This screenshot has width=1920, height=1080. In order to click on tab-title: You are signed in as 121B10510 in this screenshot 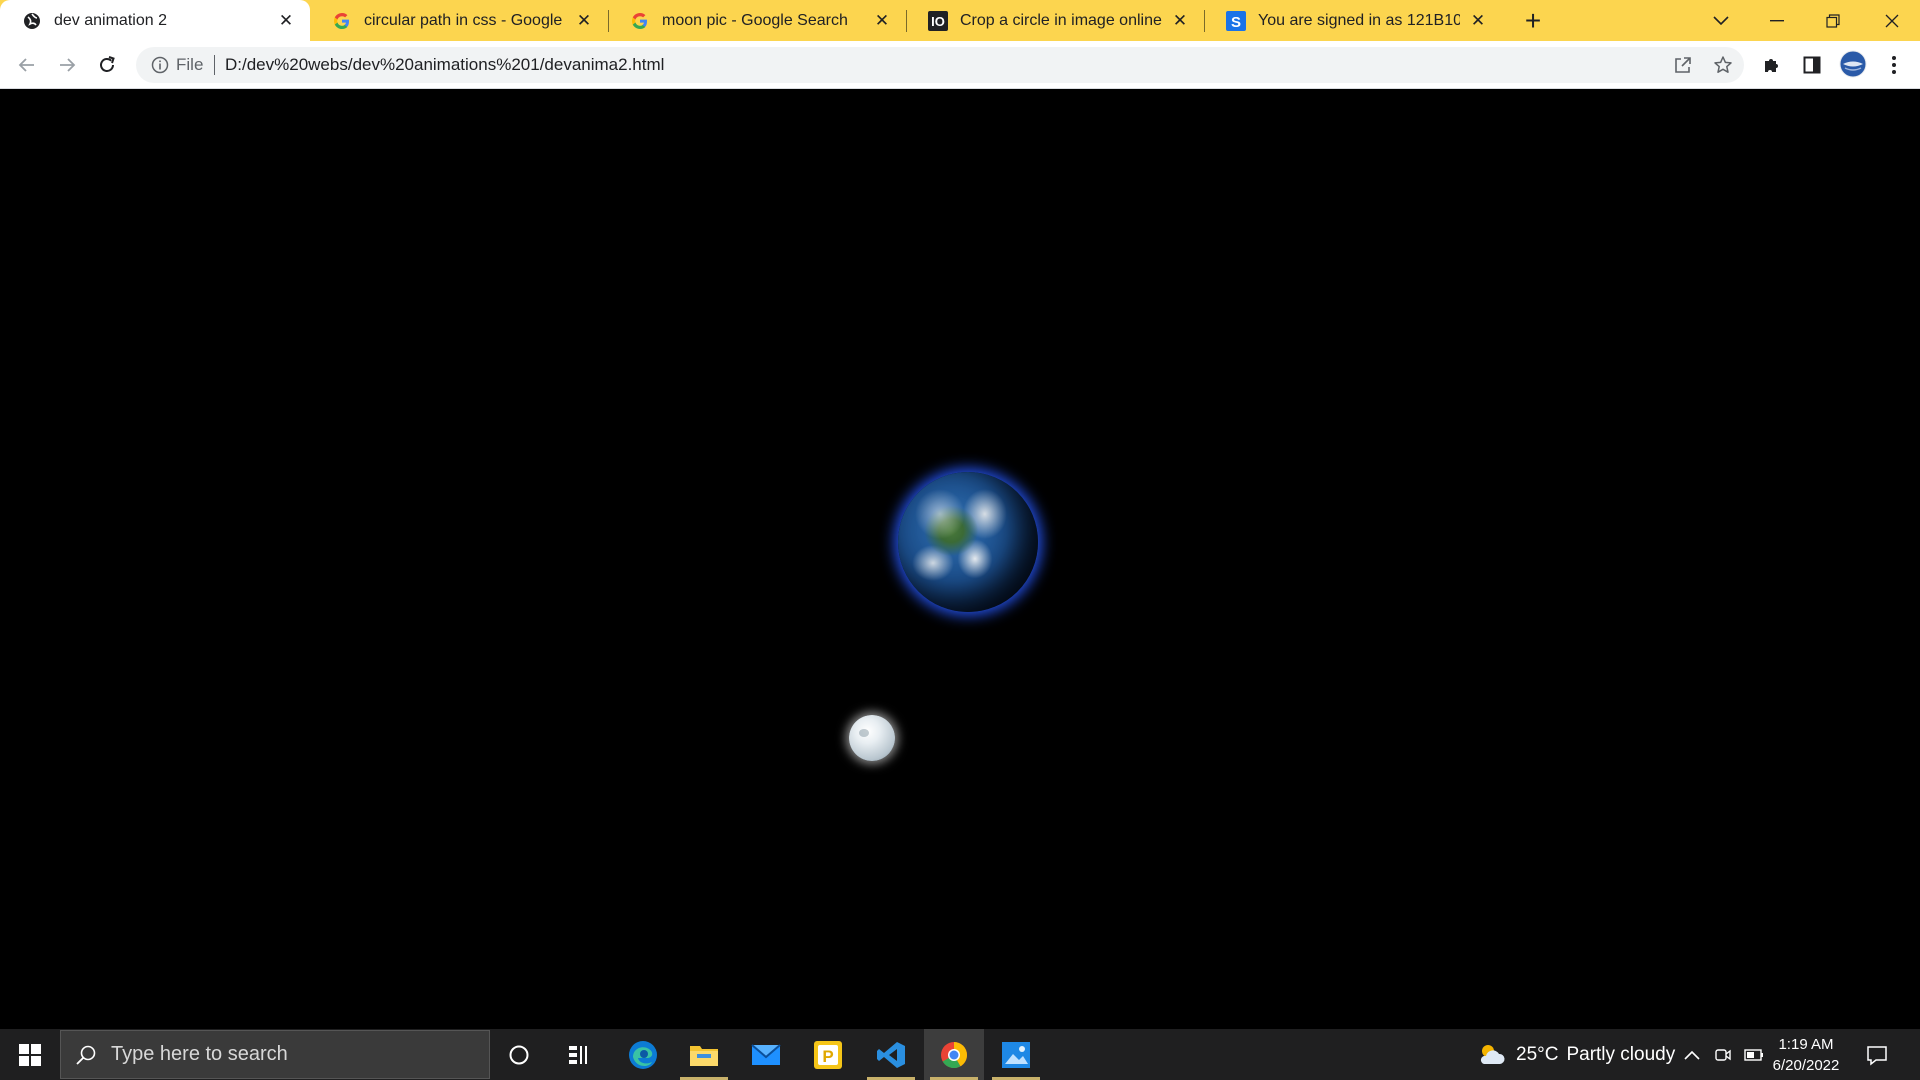, I will do `click(1359, 20)`.